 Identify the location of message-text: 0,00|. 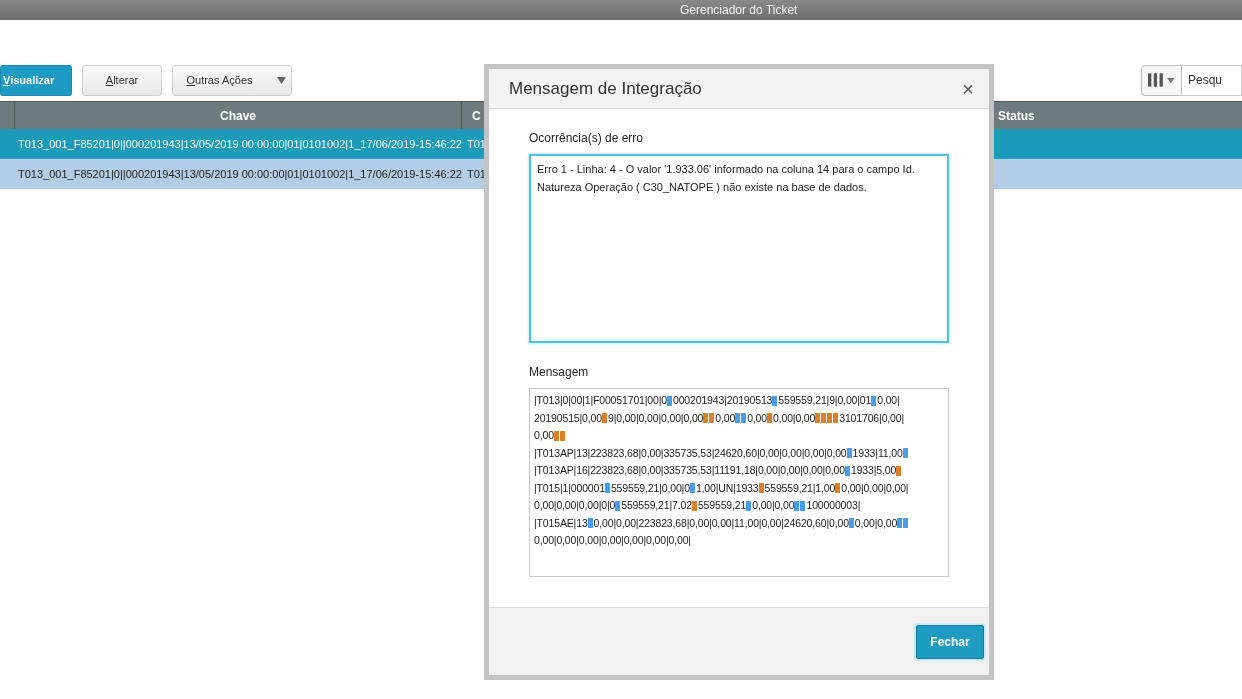
(888, 400).